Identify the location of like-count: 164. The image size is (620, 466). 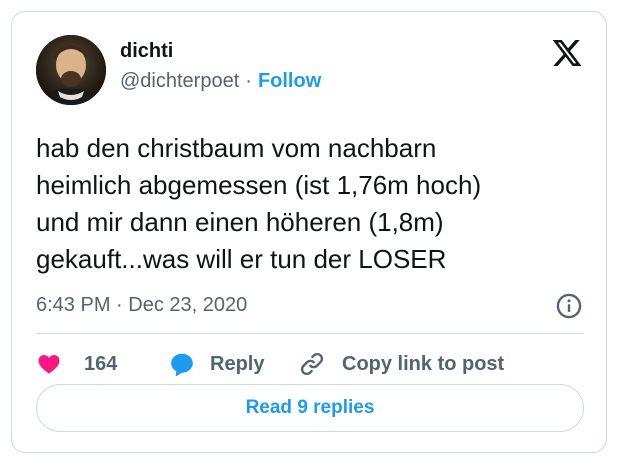
(101, 363).